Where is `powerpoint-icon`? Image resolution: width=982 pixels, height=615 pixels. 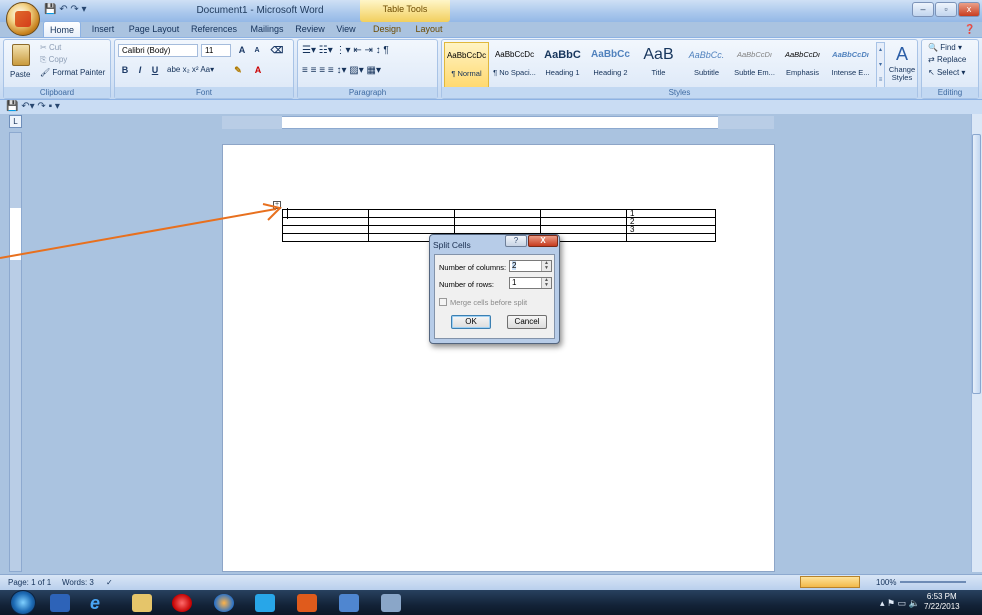 powerpoint-icon is located at coordinates (307, 603).